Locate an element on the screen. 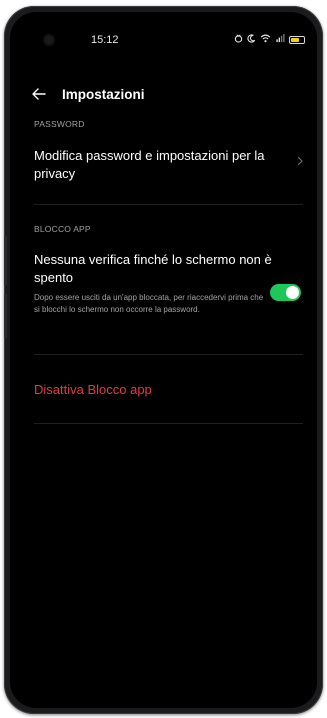  status-bar: 15:12 is located at coordinates (163, 42).